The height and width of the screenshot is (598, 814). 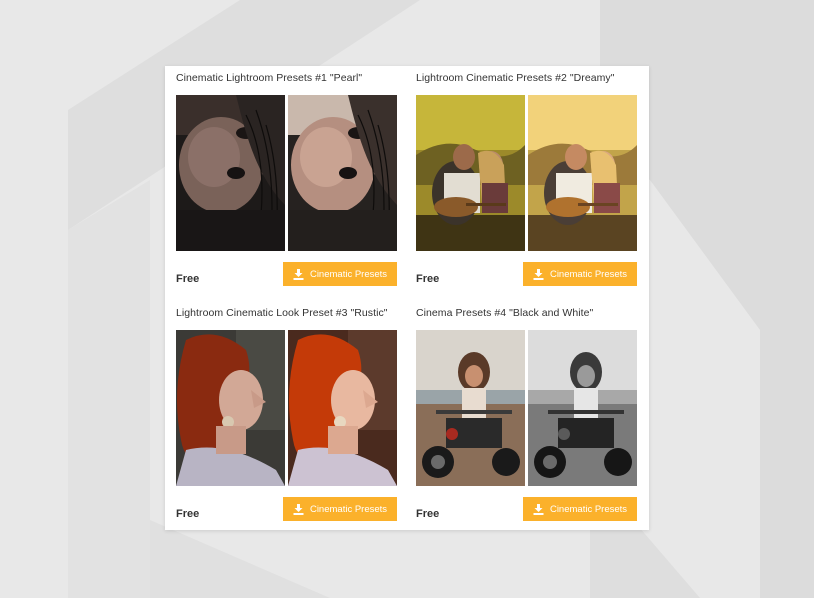 What do you see at coordinates (269, 78) in the screenshot?
I see `preset-title: Cinematic Lightroom Presets #1 "Pearl"` at bounding box center [269, 78].